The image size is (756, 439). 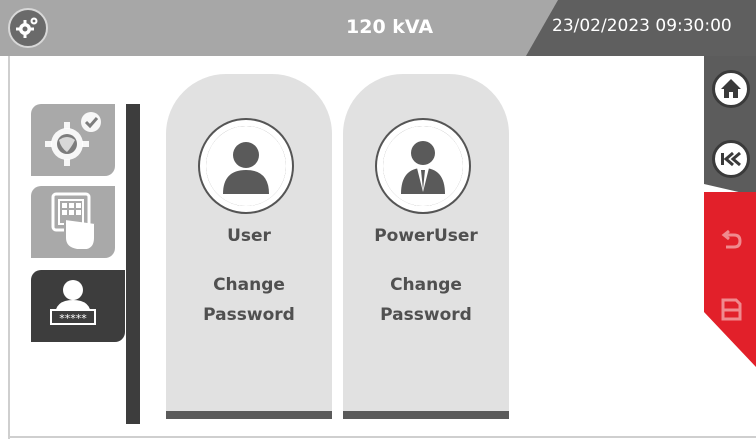 I want to click on user-icon, so click(x=246, y=166).